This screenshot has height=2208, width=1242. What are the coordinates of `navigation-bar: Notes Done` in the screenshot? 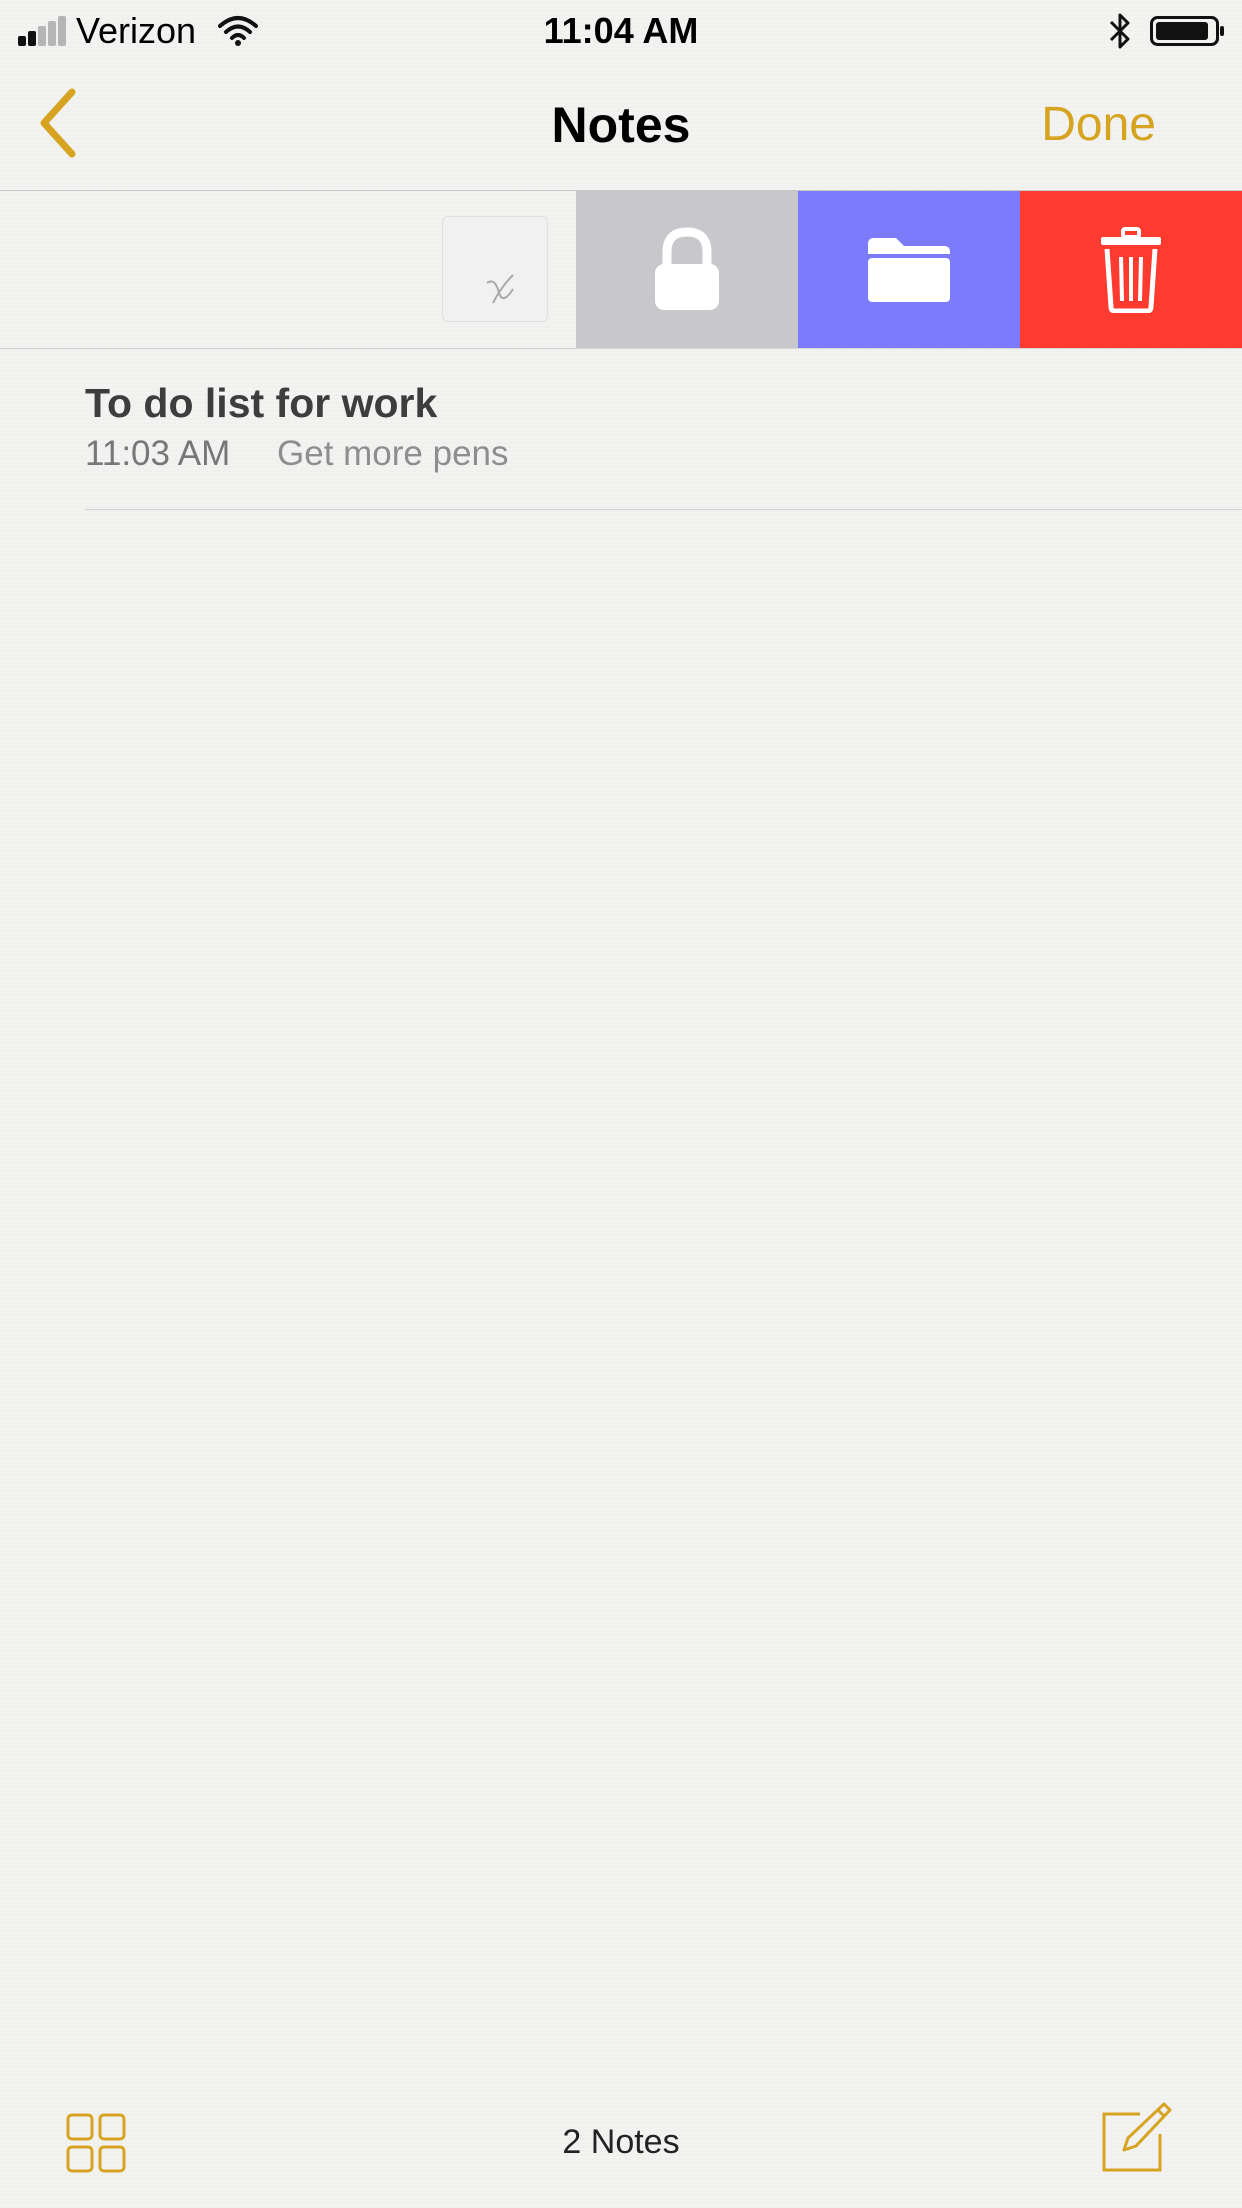 It's located at (621, 126).